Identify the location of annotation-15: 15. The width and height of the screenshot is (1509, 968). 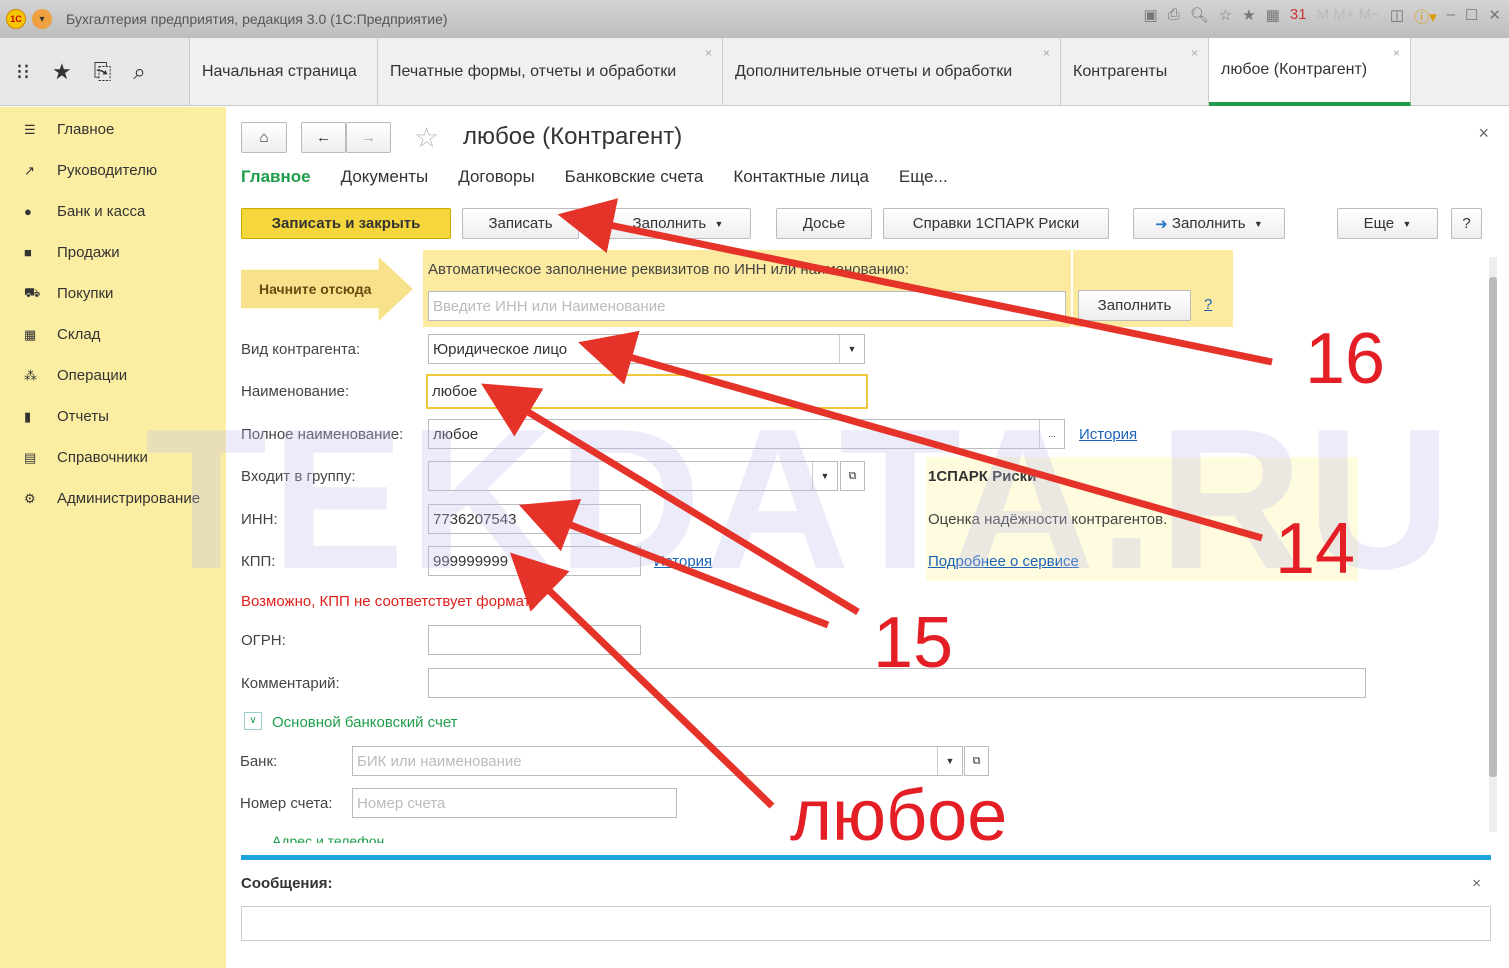
(913, 643).